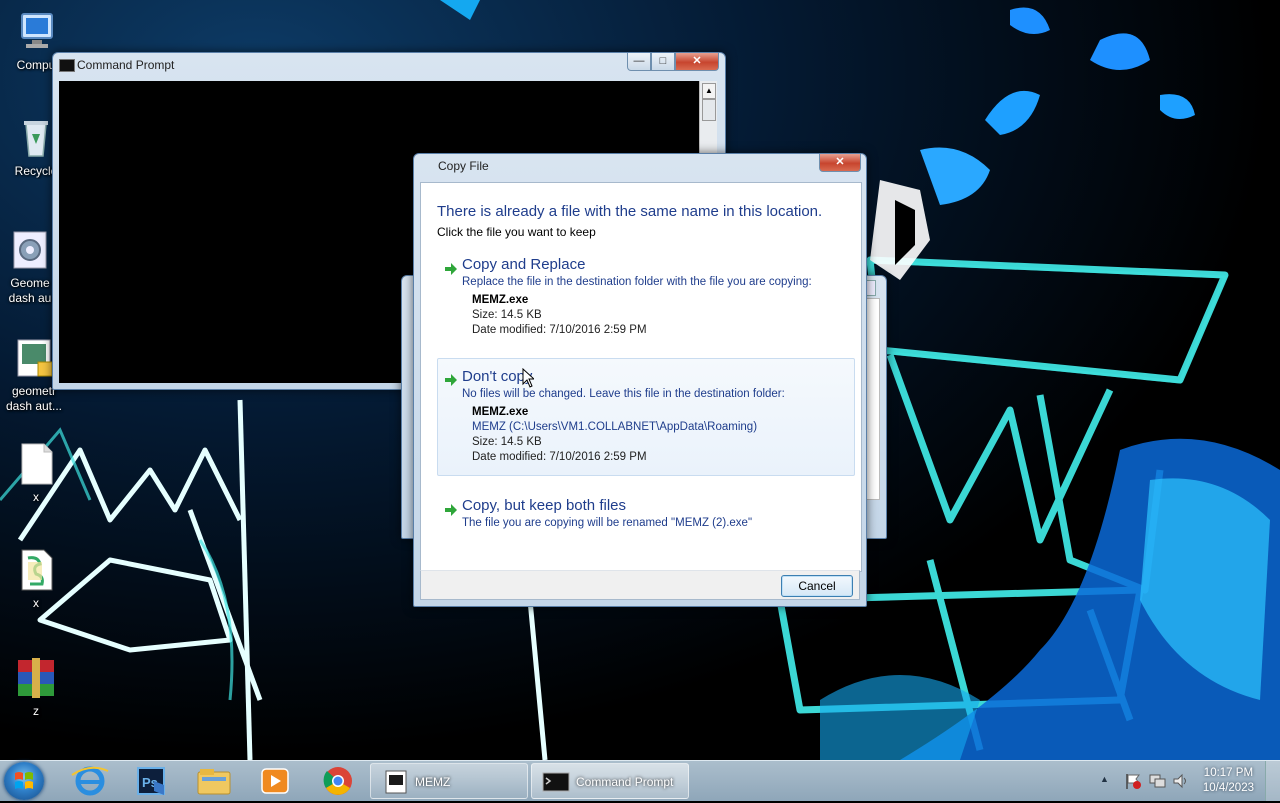 Image resolution: width=1280 pixels, height=803 pixels. Describe the element at coordinates (126, 65) in the screenshot. I see `cmd-title: Command Prompt` at that location.